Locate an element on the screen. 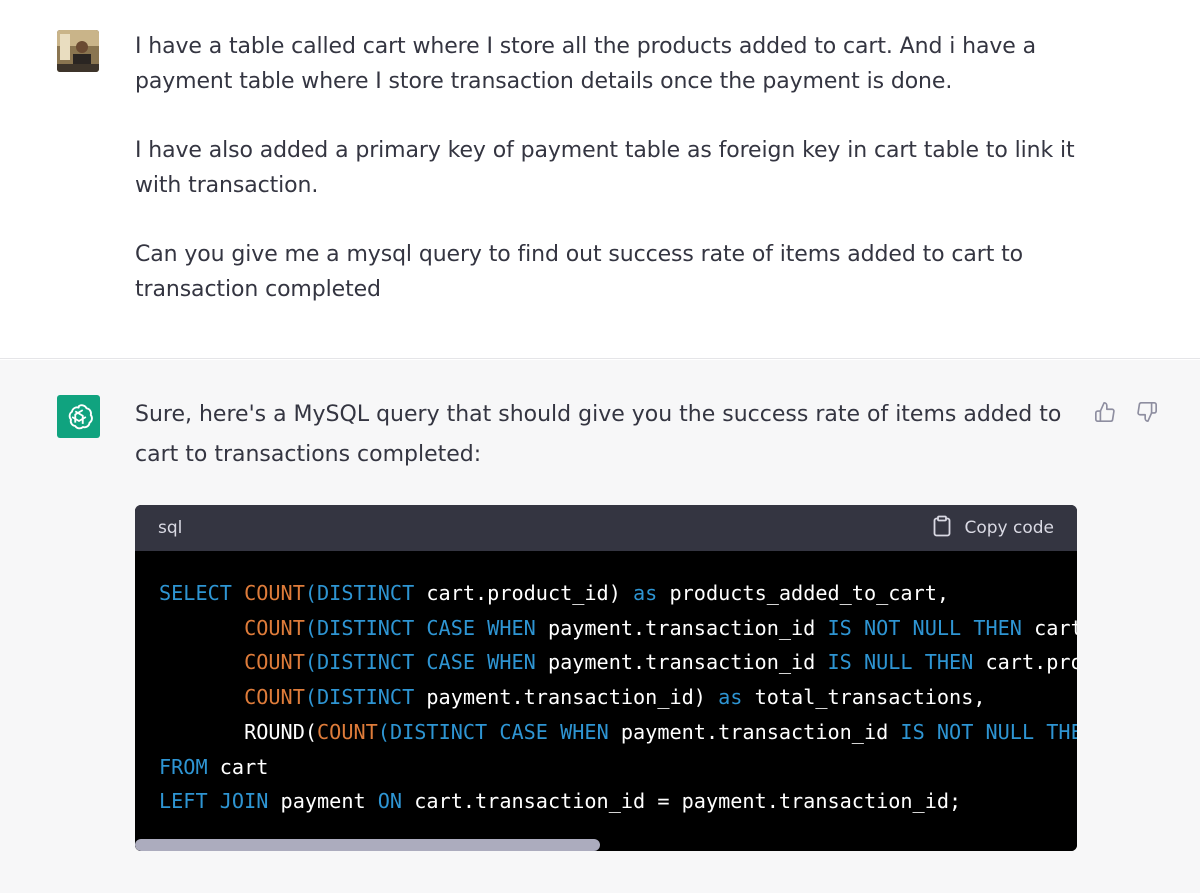 The image size is (1200, 893). feedback-buttons is located at coordinates (1126, 412).